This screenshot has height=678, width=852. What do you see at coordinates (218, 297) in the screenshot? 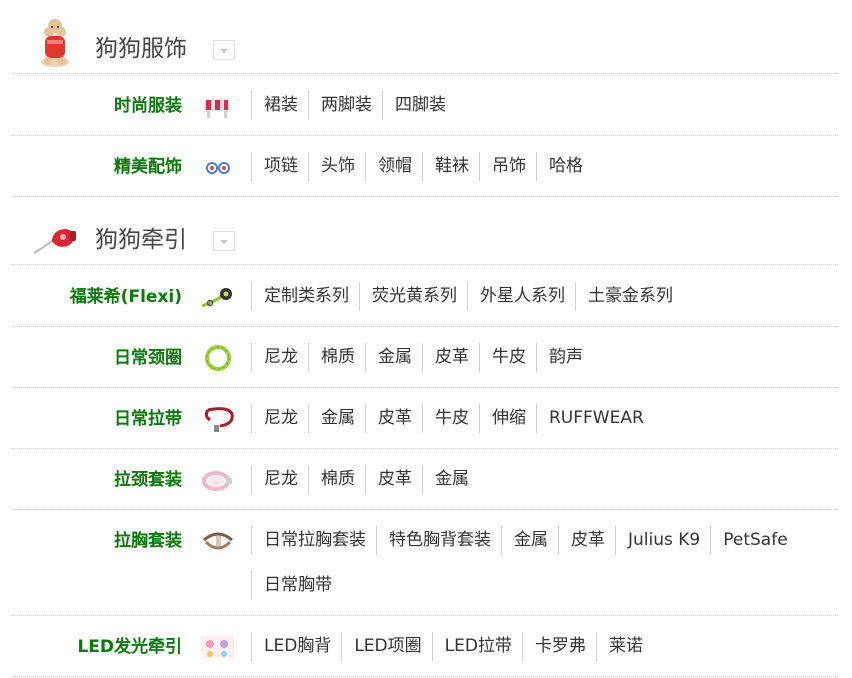
I see `flexi-leash-icon` at bounding box center [218, 297].